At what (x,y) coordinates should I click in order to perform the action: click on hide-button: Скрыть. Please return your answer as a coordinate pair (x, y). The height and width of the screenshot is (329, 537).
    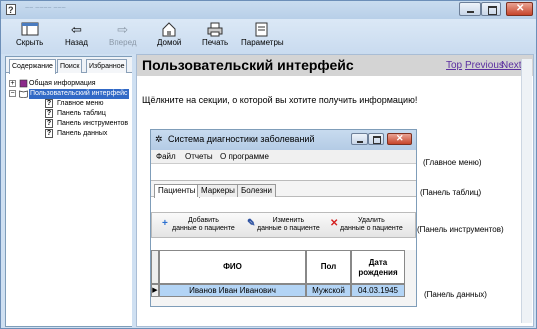
    Looking at the image, I should click on (29, 34).